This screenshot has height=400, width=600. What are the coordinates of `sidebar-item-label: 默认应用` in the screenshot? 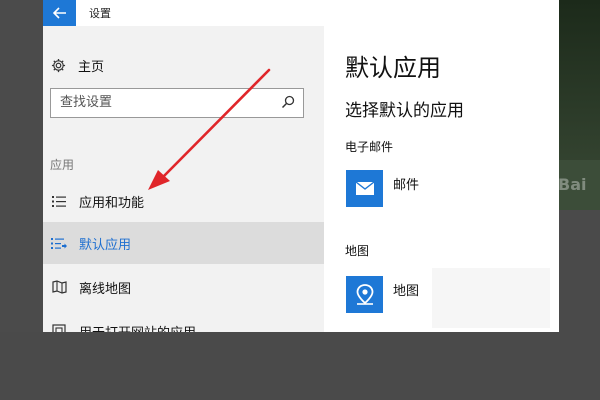 It's located at (105, 245).